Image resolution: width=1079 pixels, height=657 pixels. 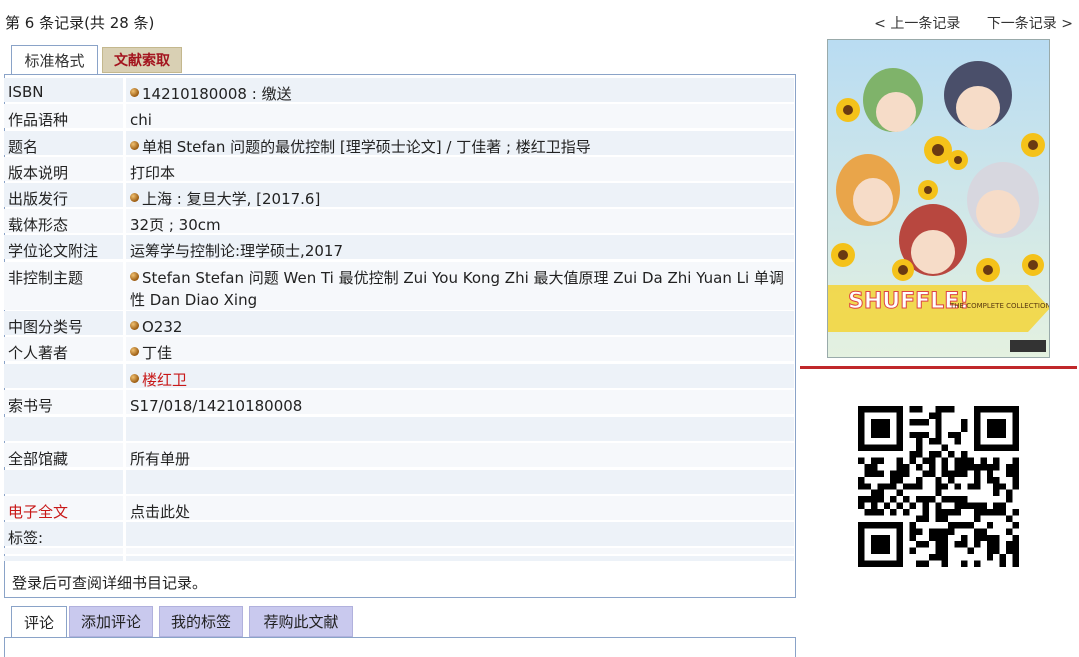 I want to click on svg-text: THE COMPLETE COLLECTION, so click(x=999, y=306).